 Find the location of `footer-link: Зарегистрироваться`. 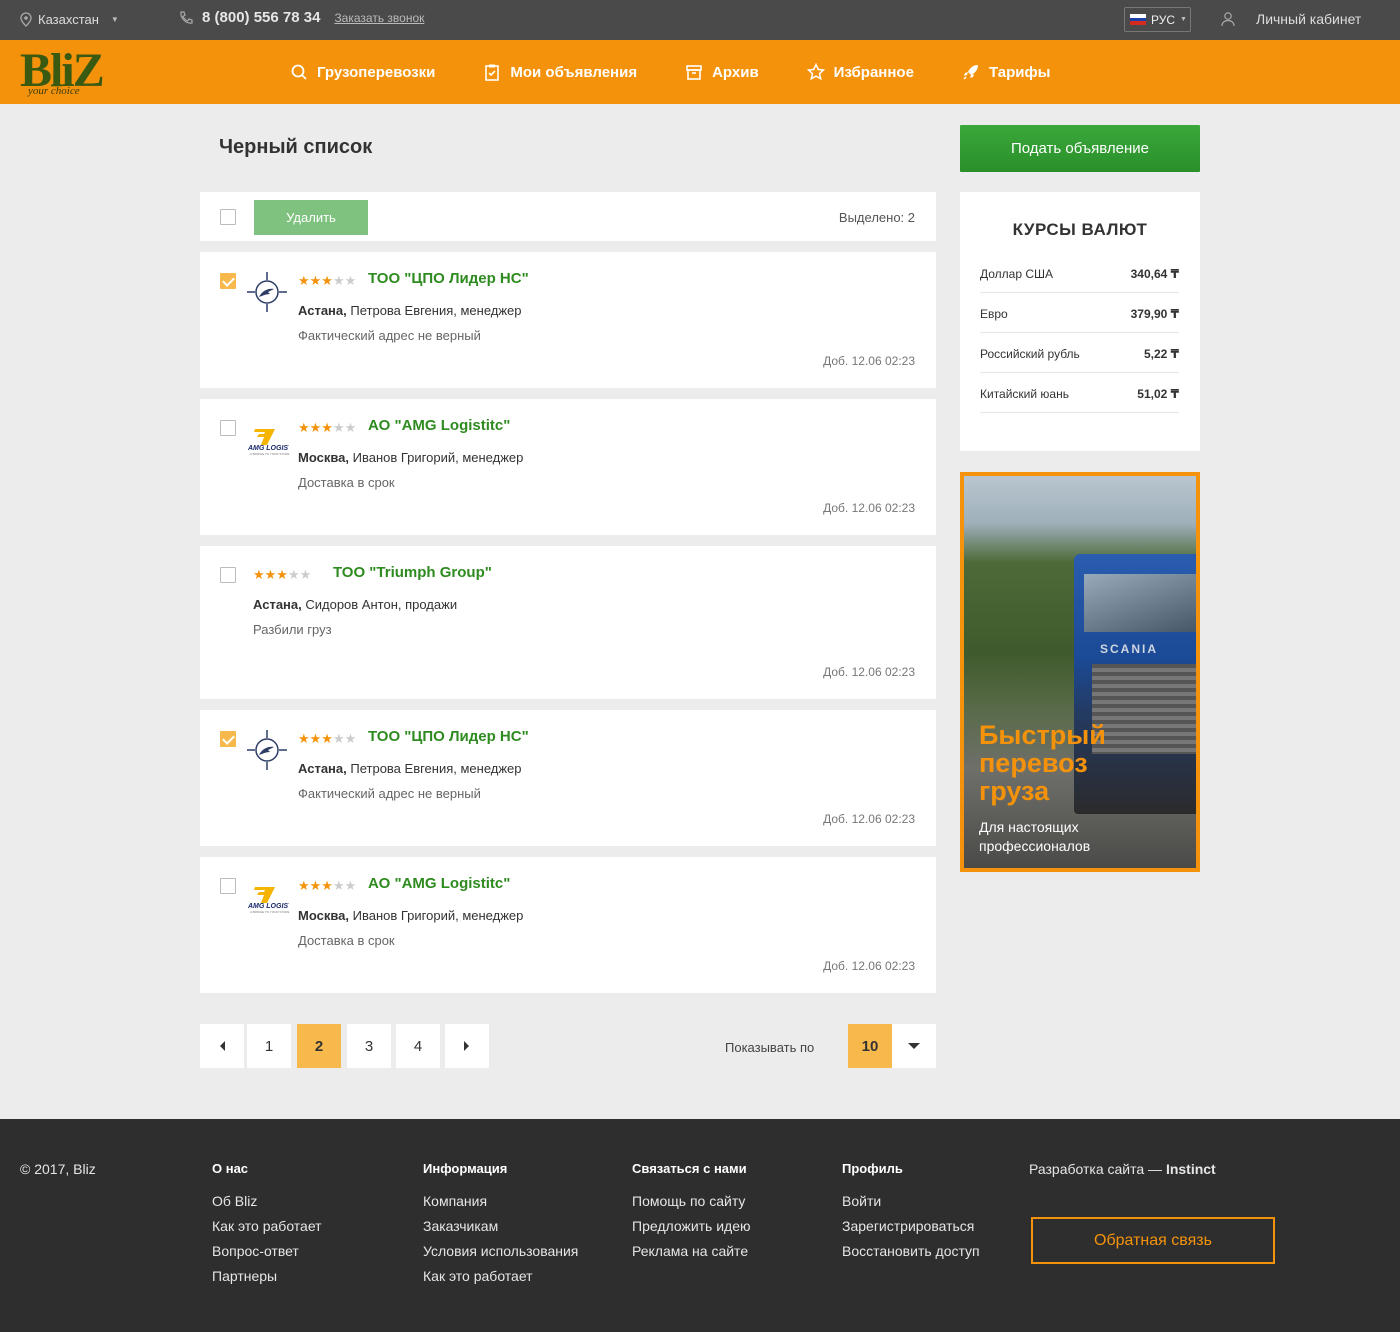

footer-link: Зарегистрироваться is located at coordinates (911, 1226).